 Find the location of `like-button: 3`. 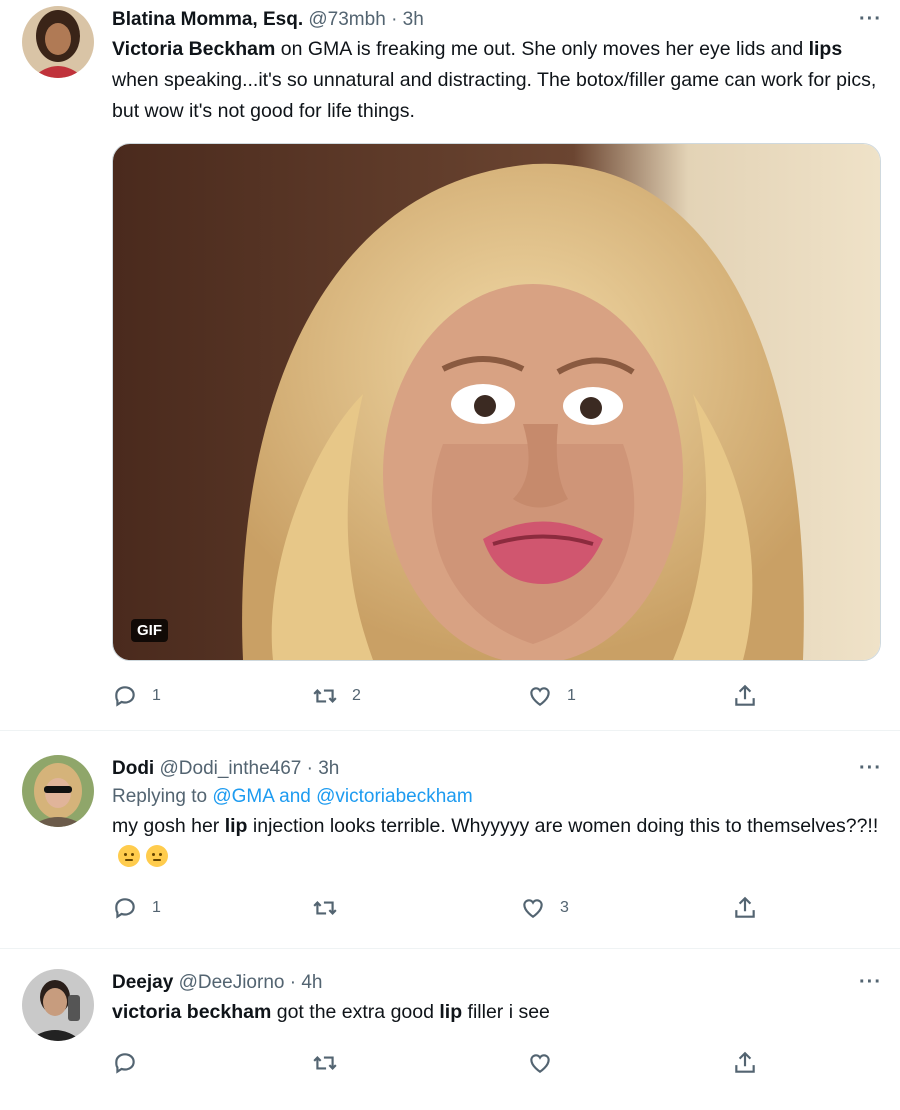

like-button: 3 is located at coordinates (544, 908).